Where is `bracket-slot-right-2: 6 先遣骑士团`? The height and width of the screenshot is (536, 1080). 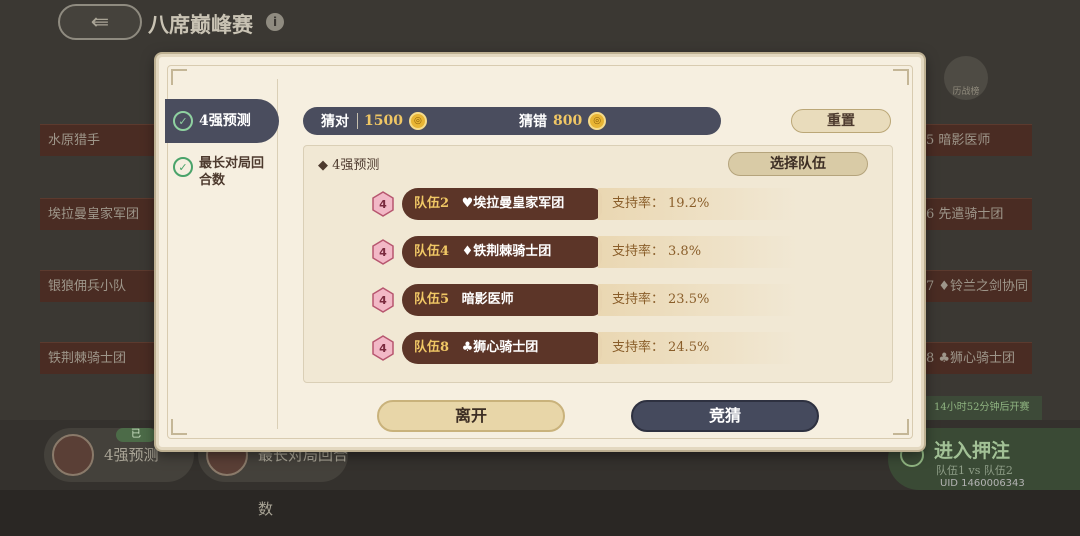 bracket-slot-right-2: 6 先遣骑士团 is located at coordinates (975, 214).